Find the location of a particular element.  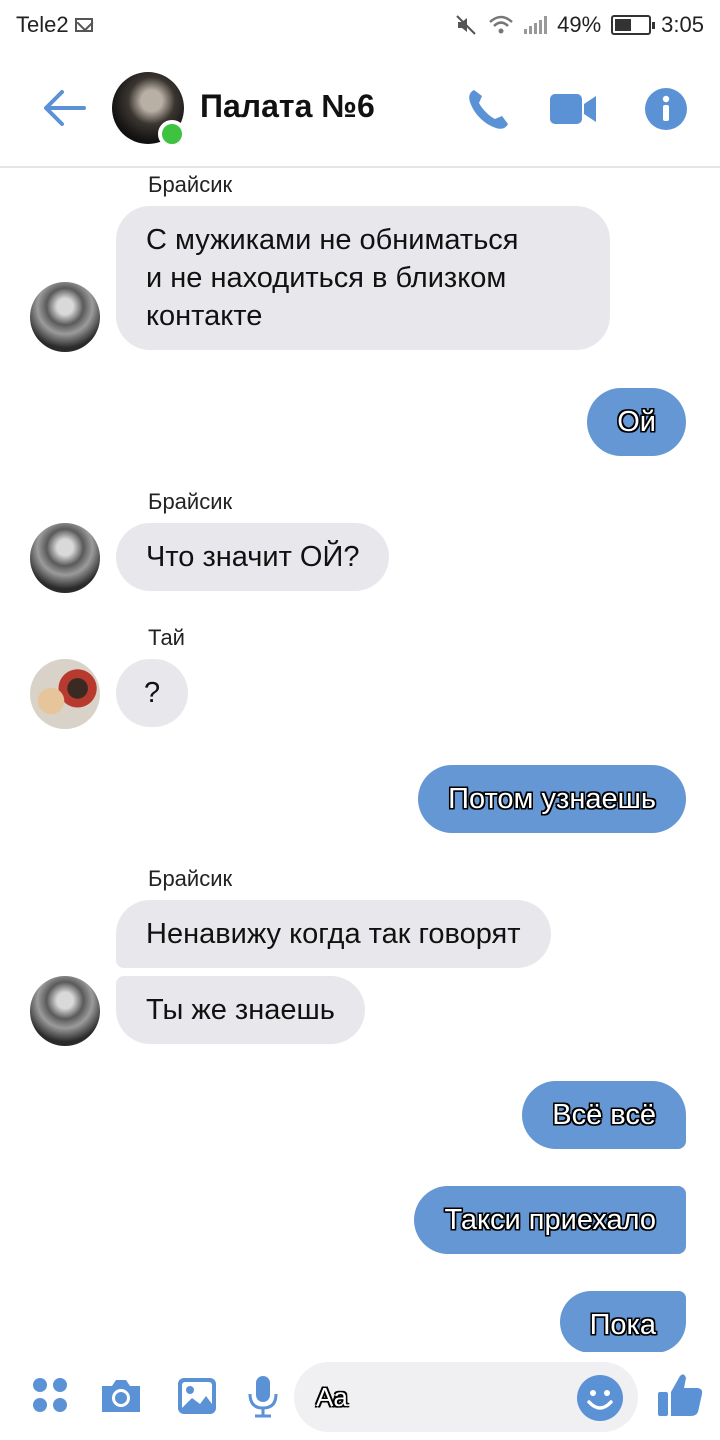

clock: 3:05 is located at coordinates (682, 24).